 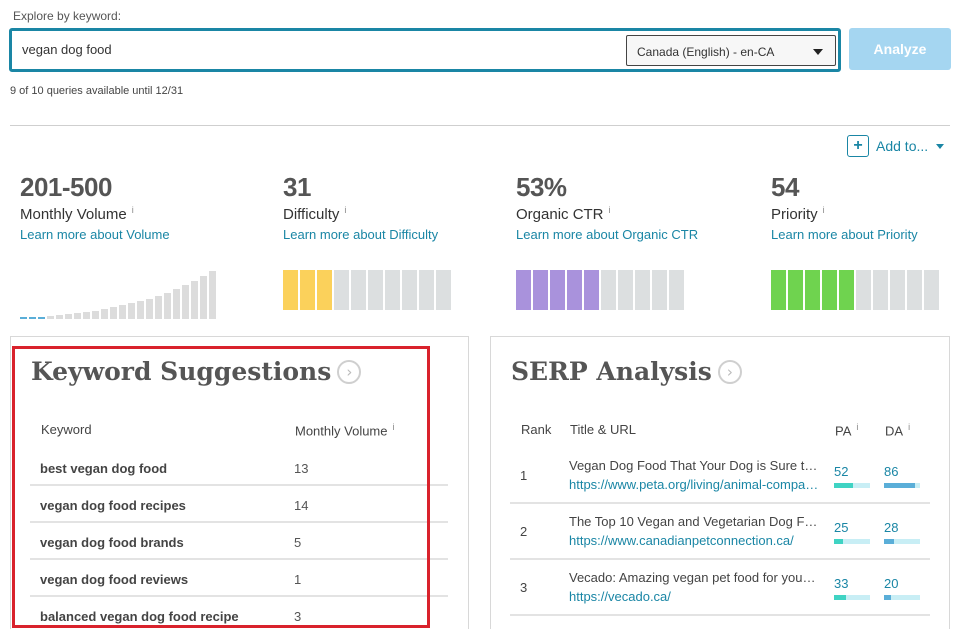 I want to click on keyword-cell: vegan dog food reviews, so click(x=114, y=579).